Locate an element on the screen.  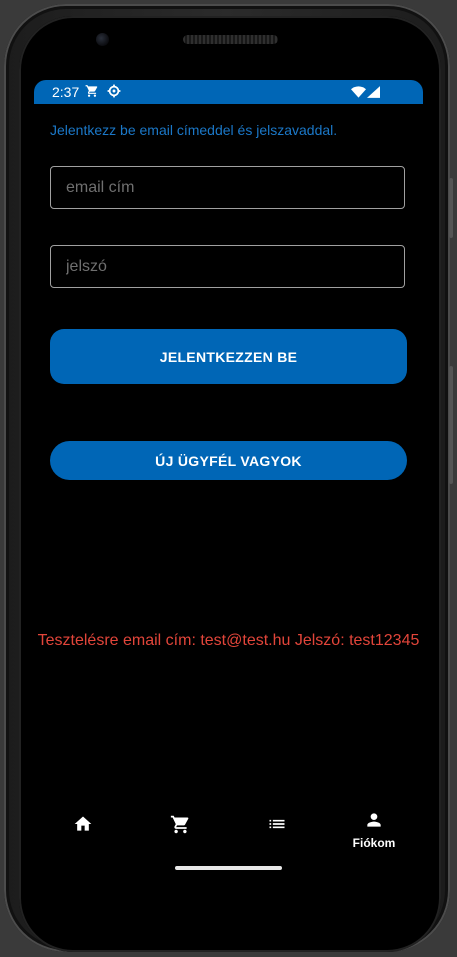
earpiece-speaker is located at coordinates (230, 39).